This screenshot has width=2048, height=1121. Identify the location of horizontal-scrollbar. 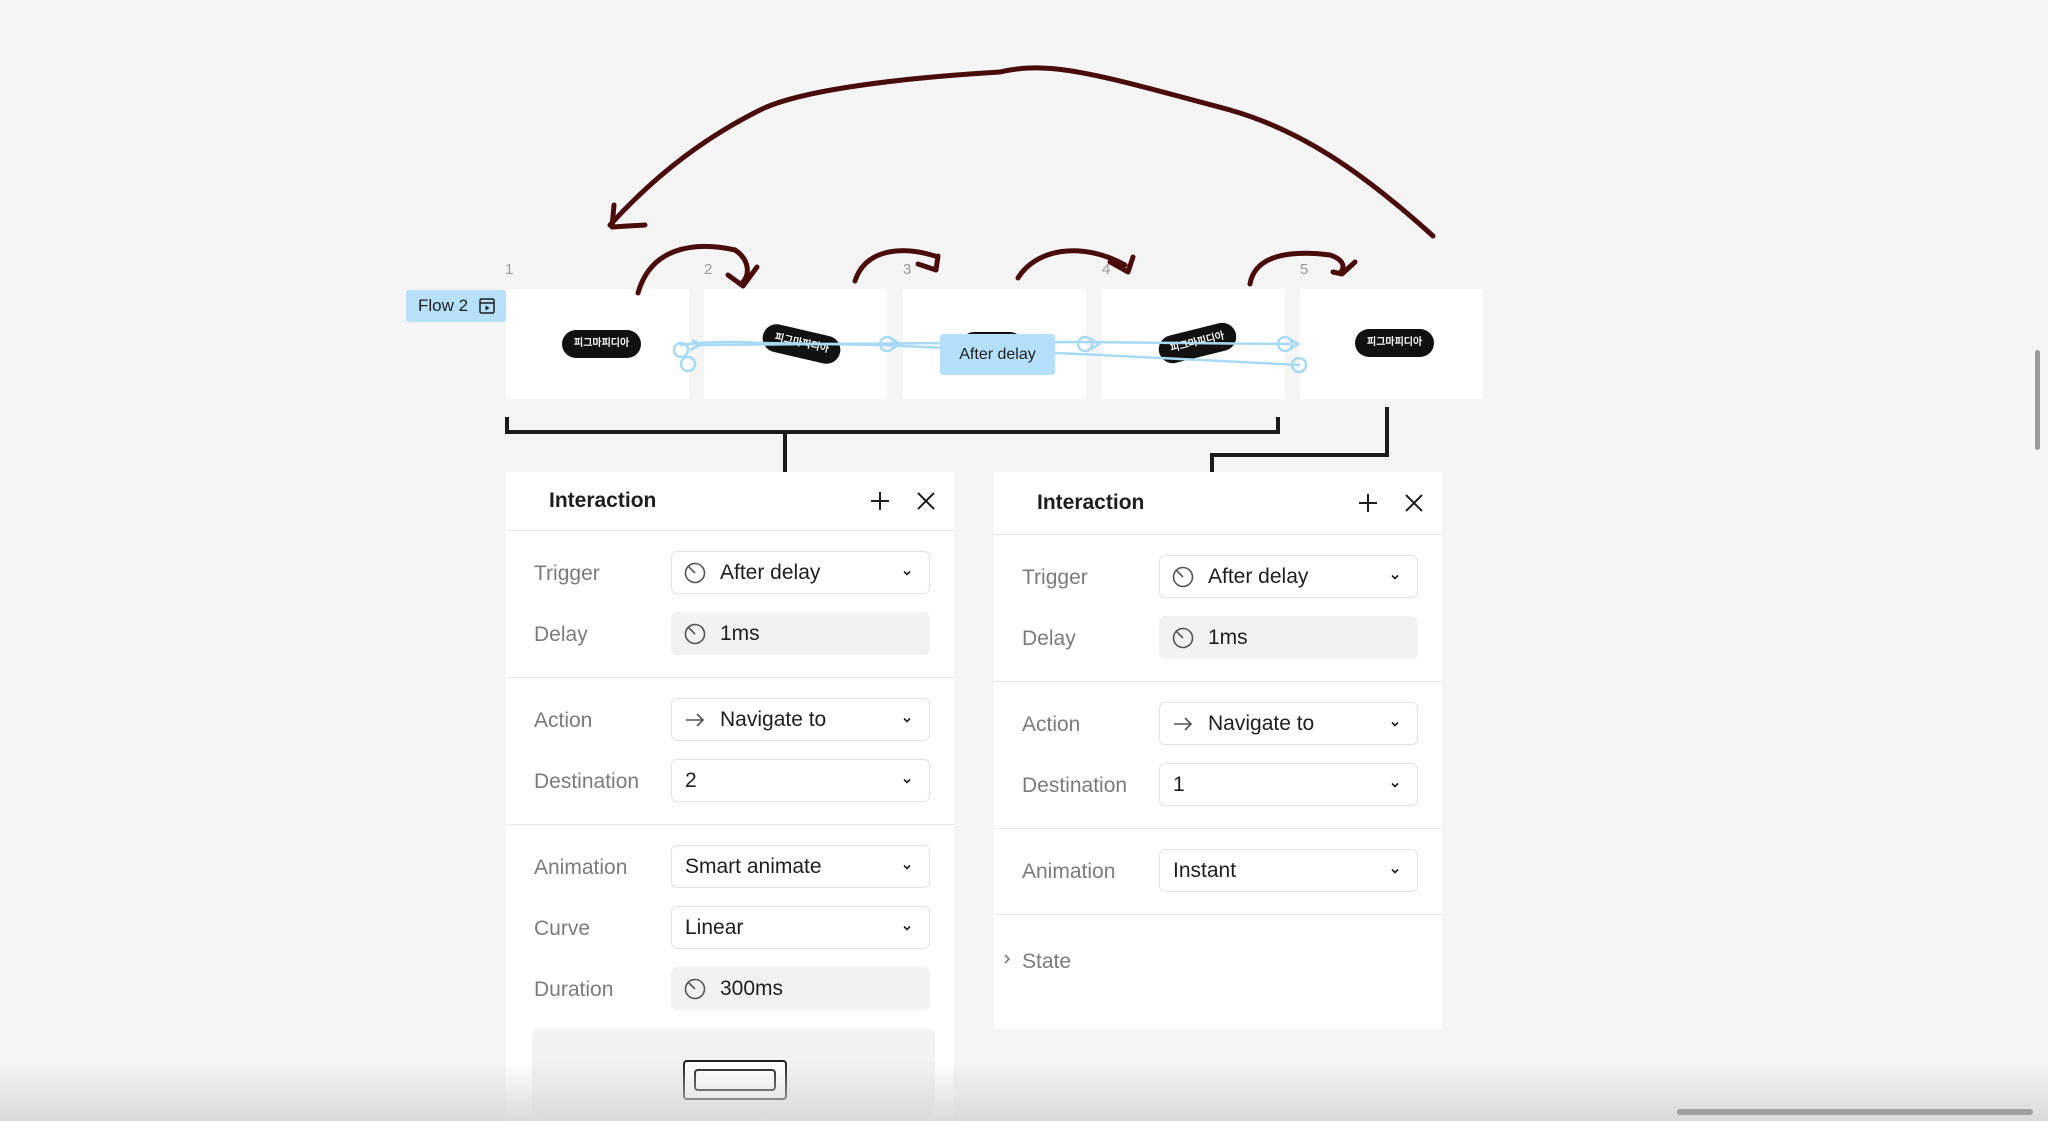
(1855, 1112).